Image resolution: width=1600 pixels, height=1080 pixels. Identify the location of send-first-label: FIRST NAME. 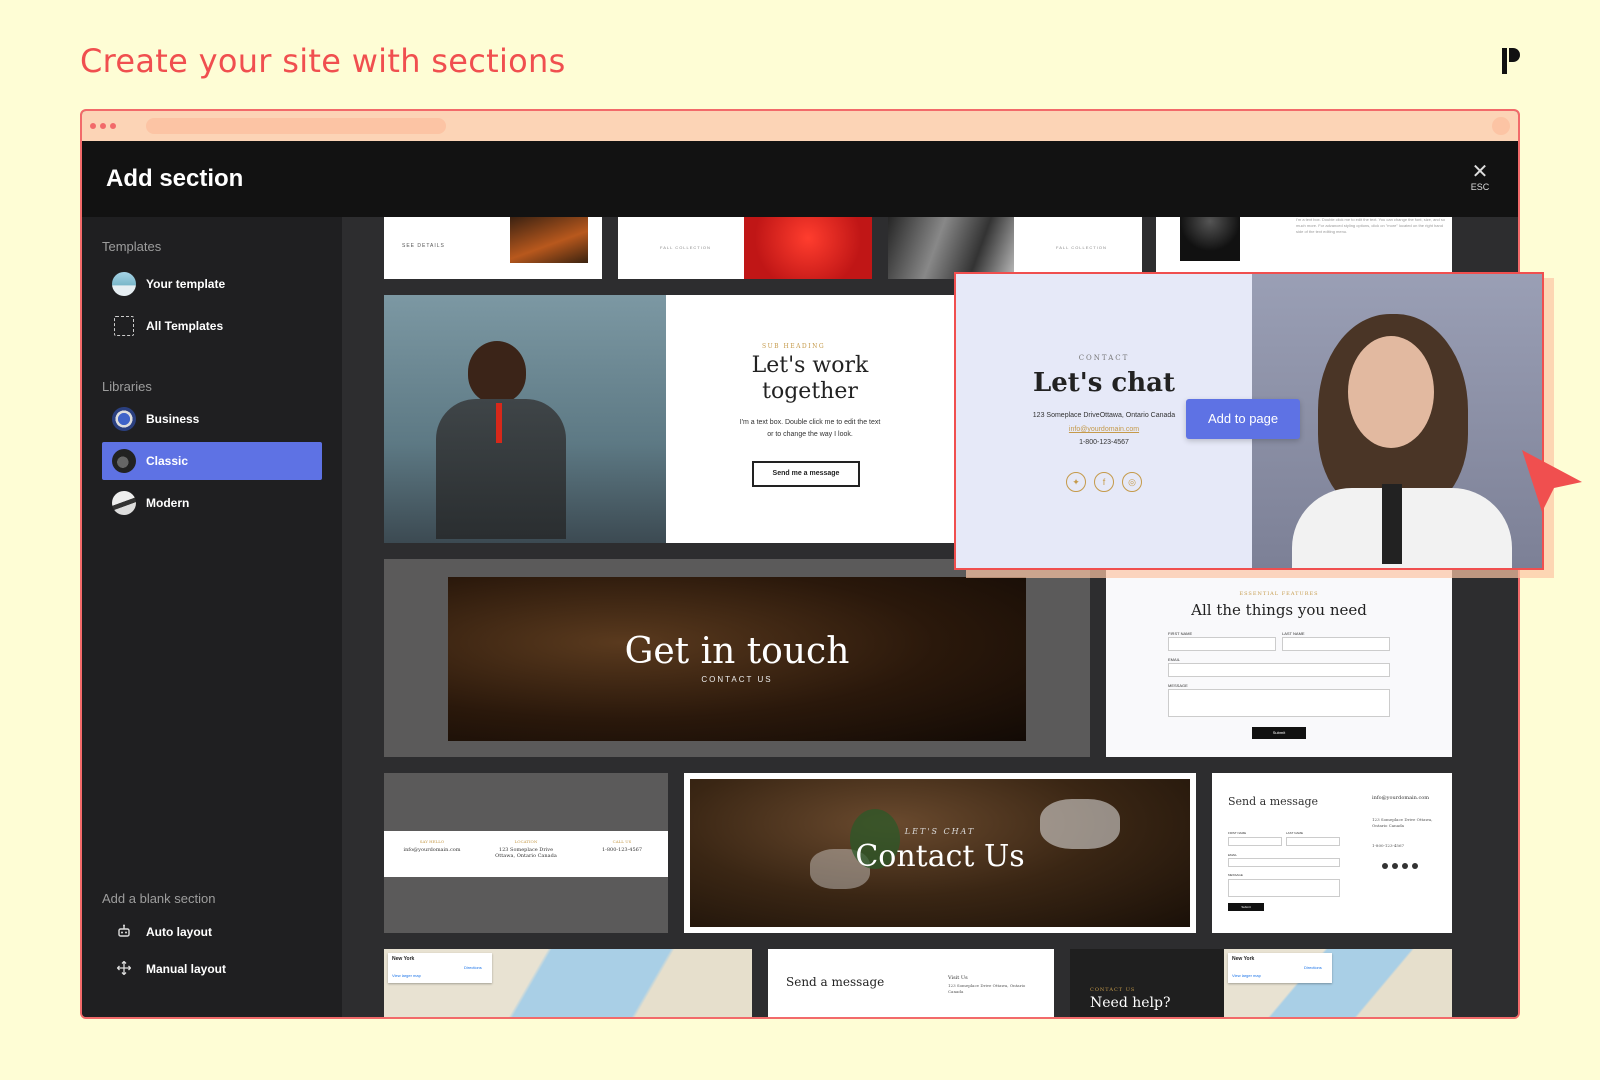
(1237, 833).